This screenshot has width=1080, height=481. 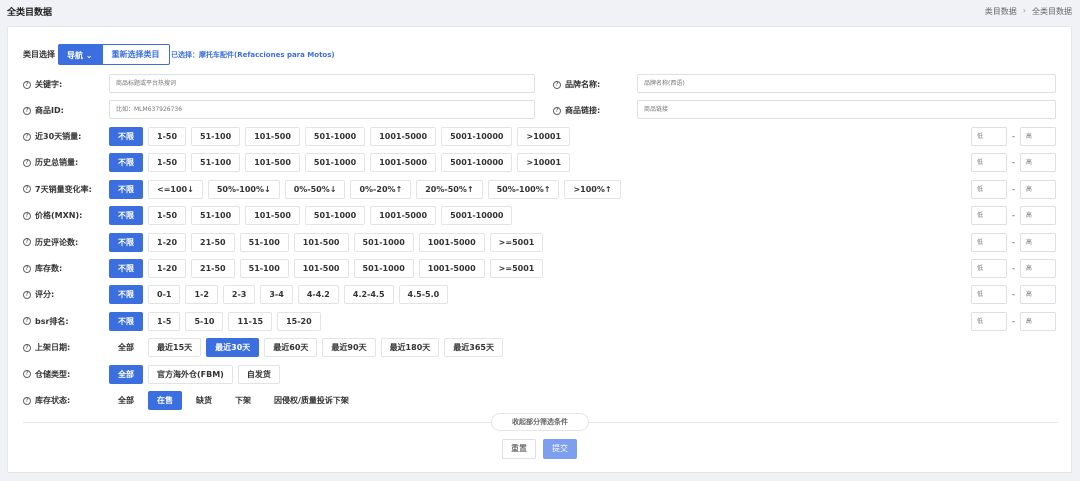 I want to click on filter-option: 0%-20%↑, so click(x=381, y=189).